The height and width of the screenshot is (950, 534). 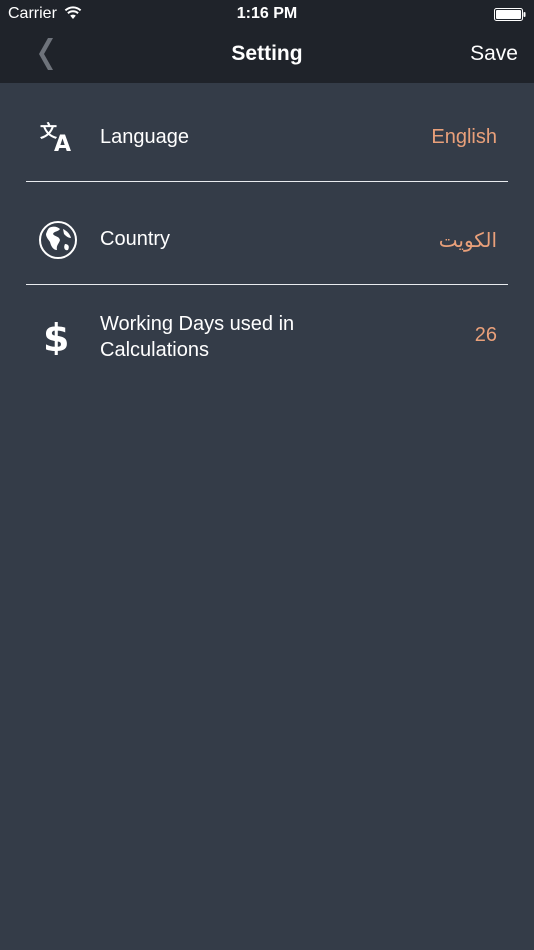 I want to click on setting-value: الكويت, so click(x=467, y=241).